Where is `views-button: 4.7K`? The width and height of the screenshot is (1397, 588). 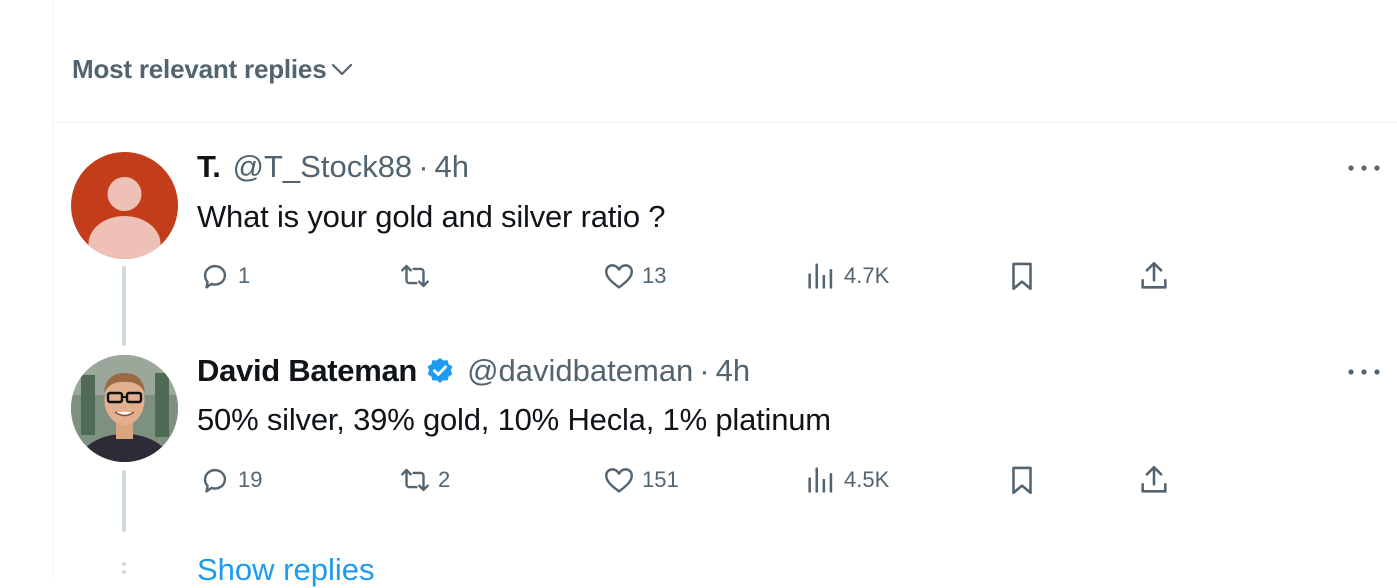 views-button: 4.7K is located at coordinates (846, 276).